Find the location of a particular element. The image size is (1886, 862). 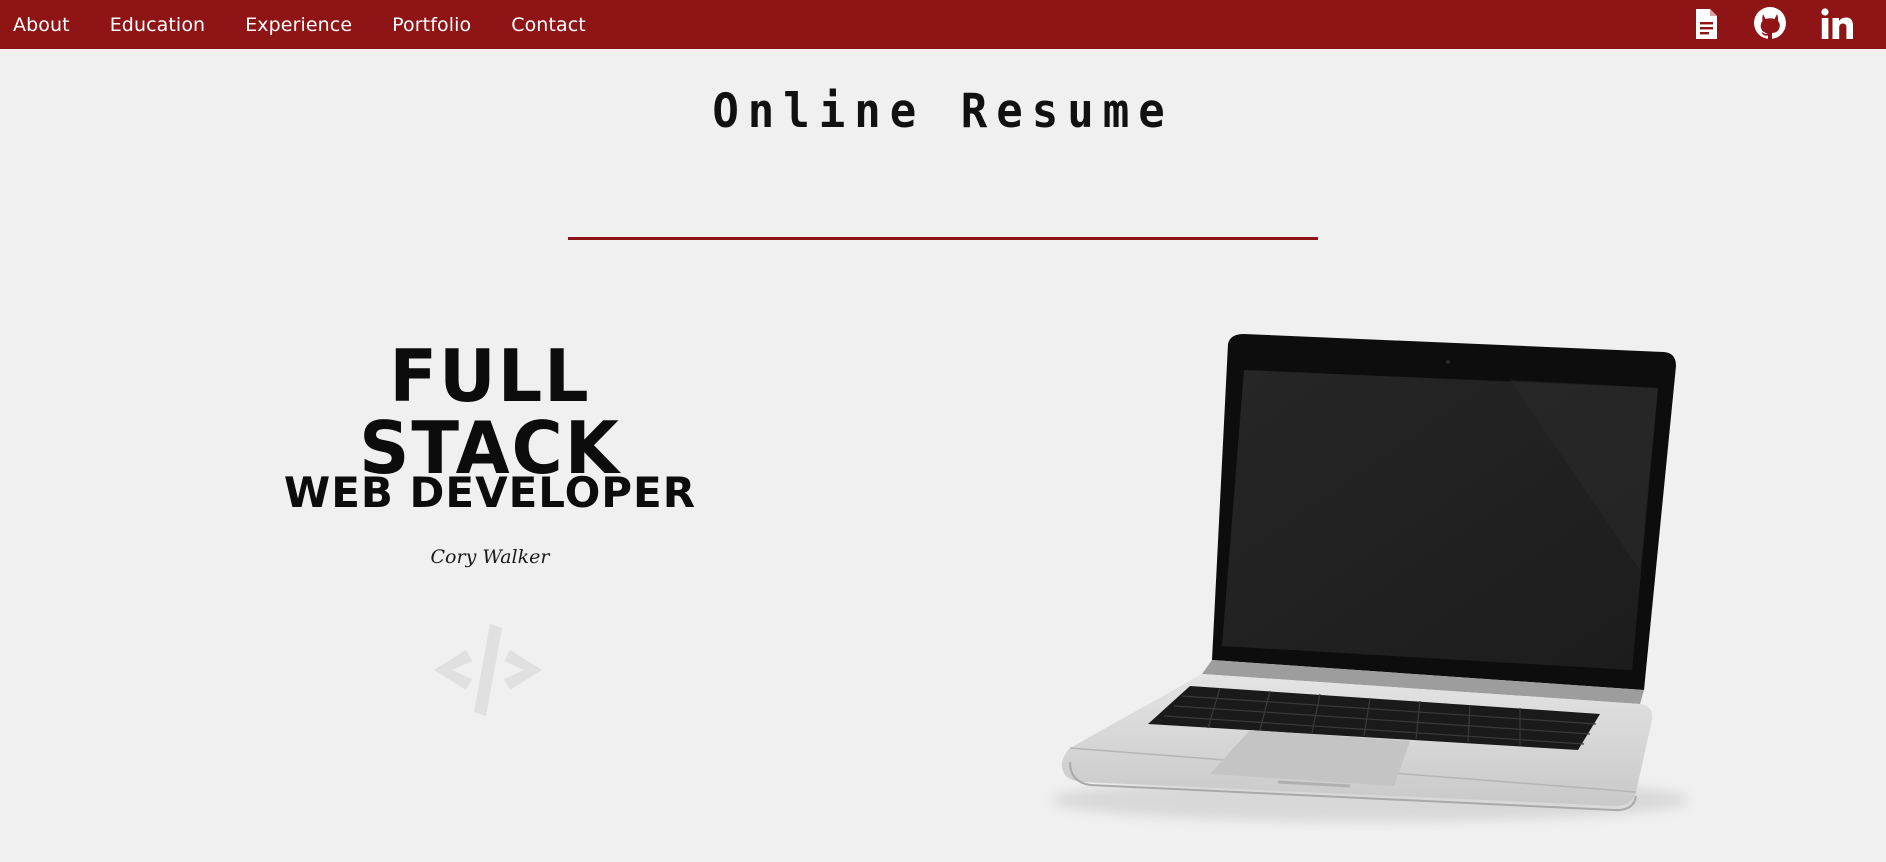

nav-link-experience: Experience is located at coordinates (298, 25).